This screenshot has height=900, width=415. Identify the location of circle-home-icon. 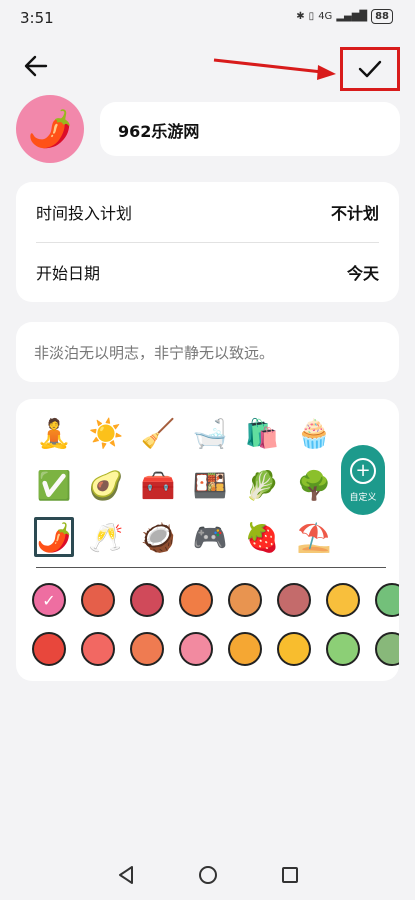
(208, 875).